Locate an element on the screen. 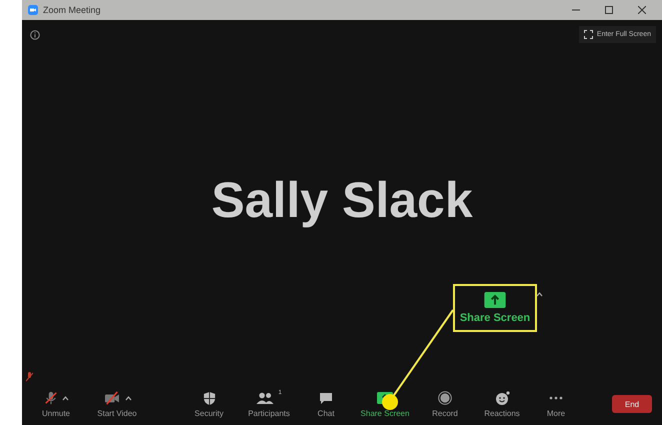 The width and height of the screenshot is (662, 425). toolbar-button: Unmute is located at coordinates (56, 404).